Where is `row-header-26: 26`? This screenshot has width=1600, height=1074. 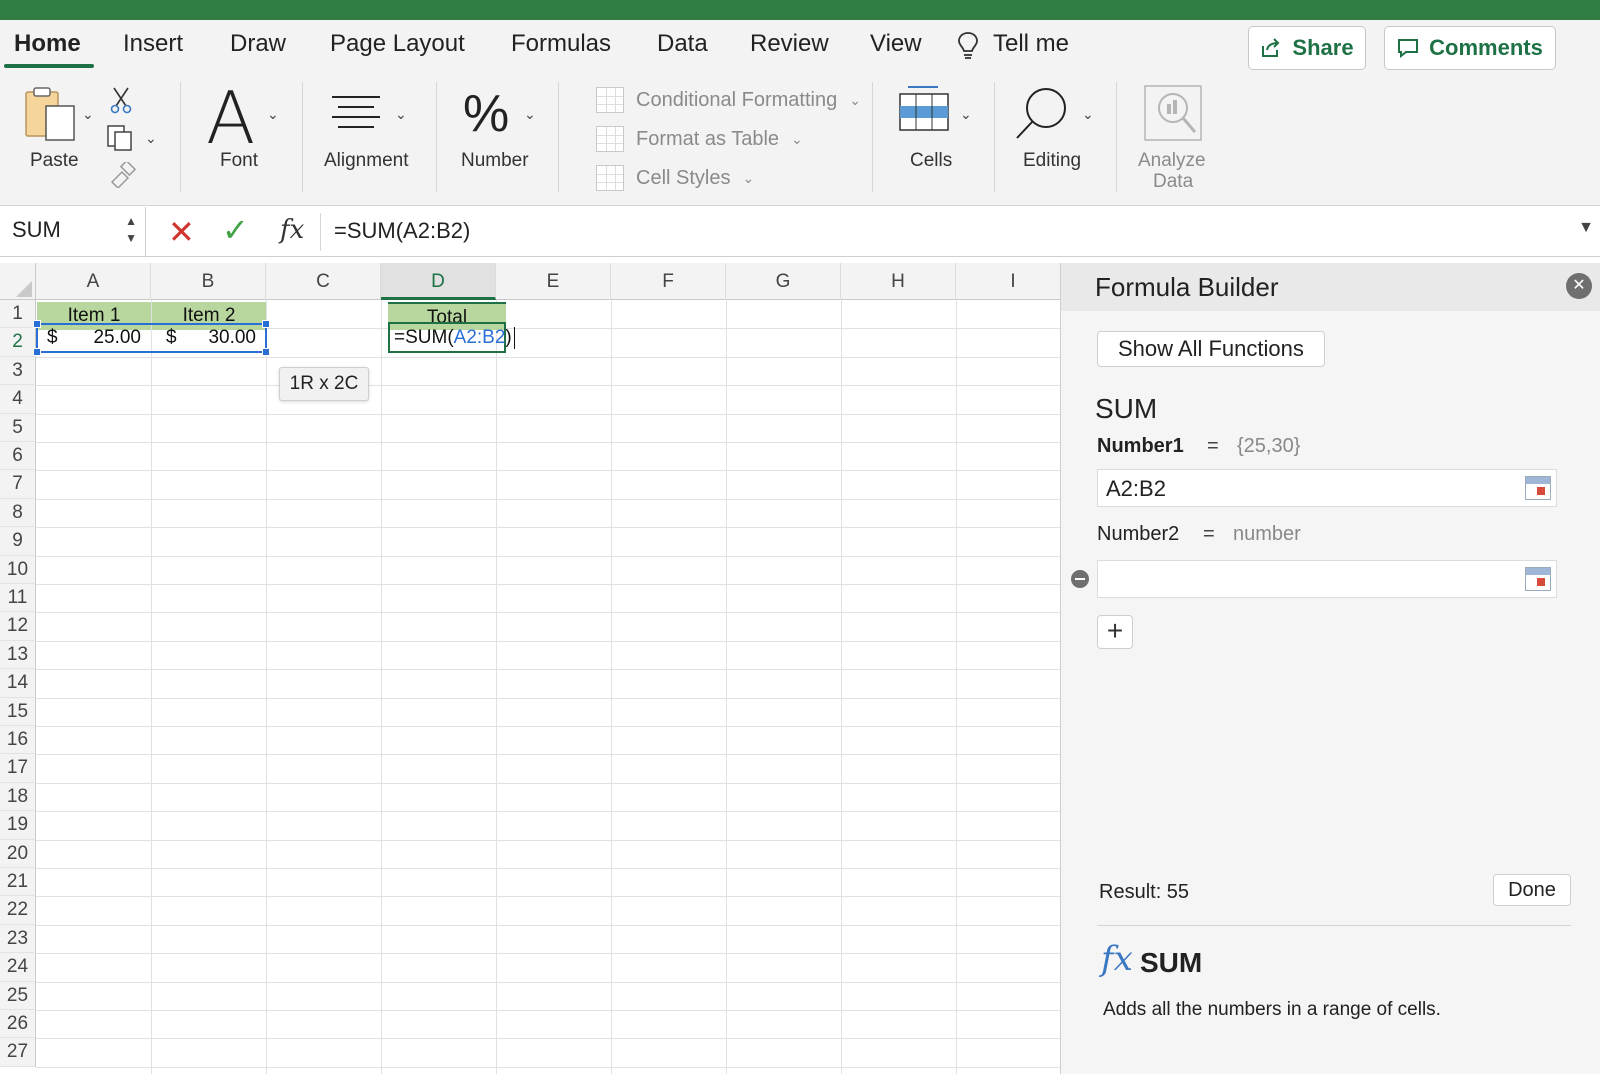 row-header-26: 26 is located at coordinates (18, 1024).